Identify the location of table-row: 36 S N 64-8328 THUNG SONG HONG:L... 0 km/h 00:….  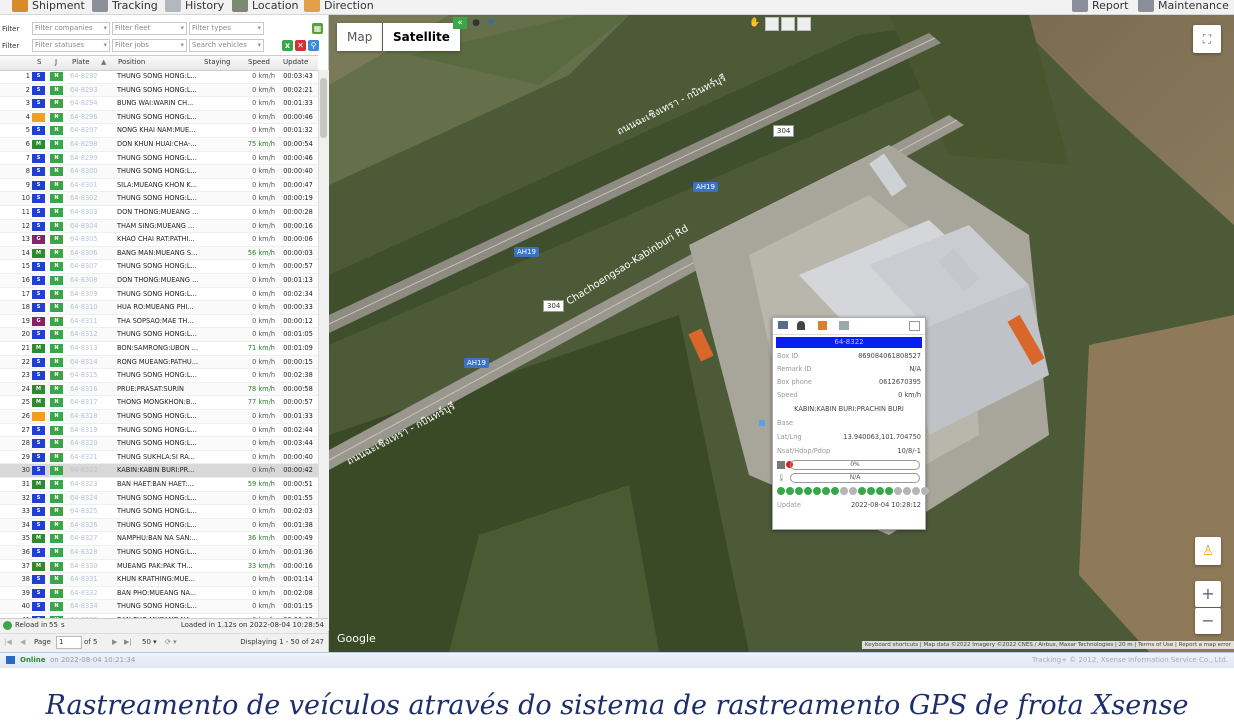
(159, 553).